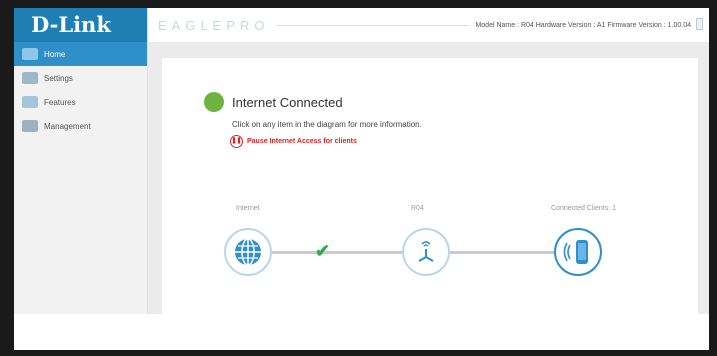  Describe the element at coordinates (67, 126) in the screenshot. I see `sidebar-item-label: Management` at that location.